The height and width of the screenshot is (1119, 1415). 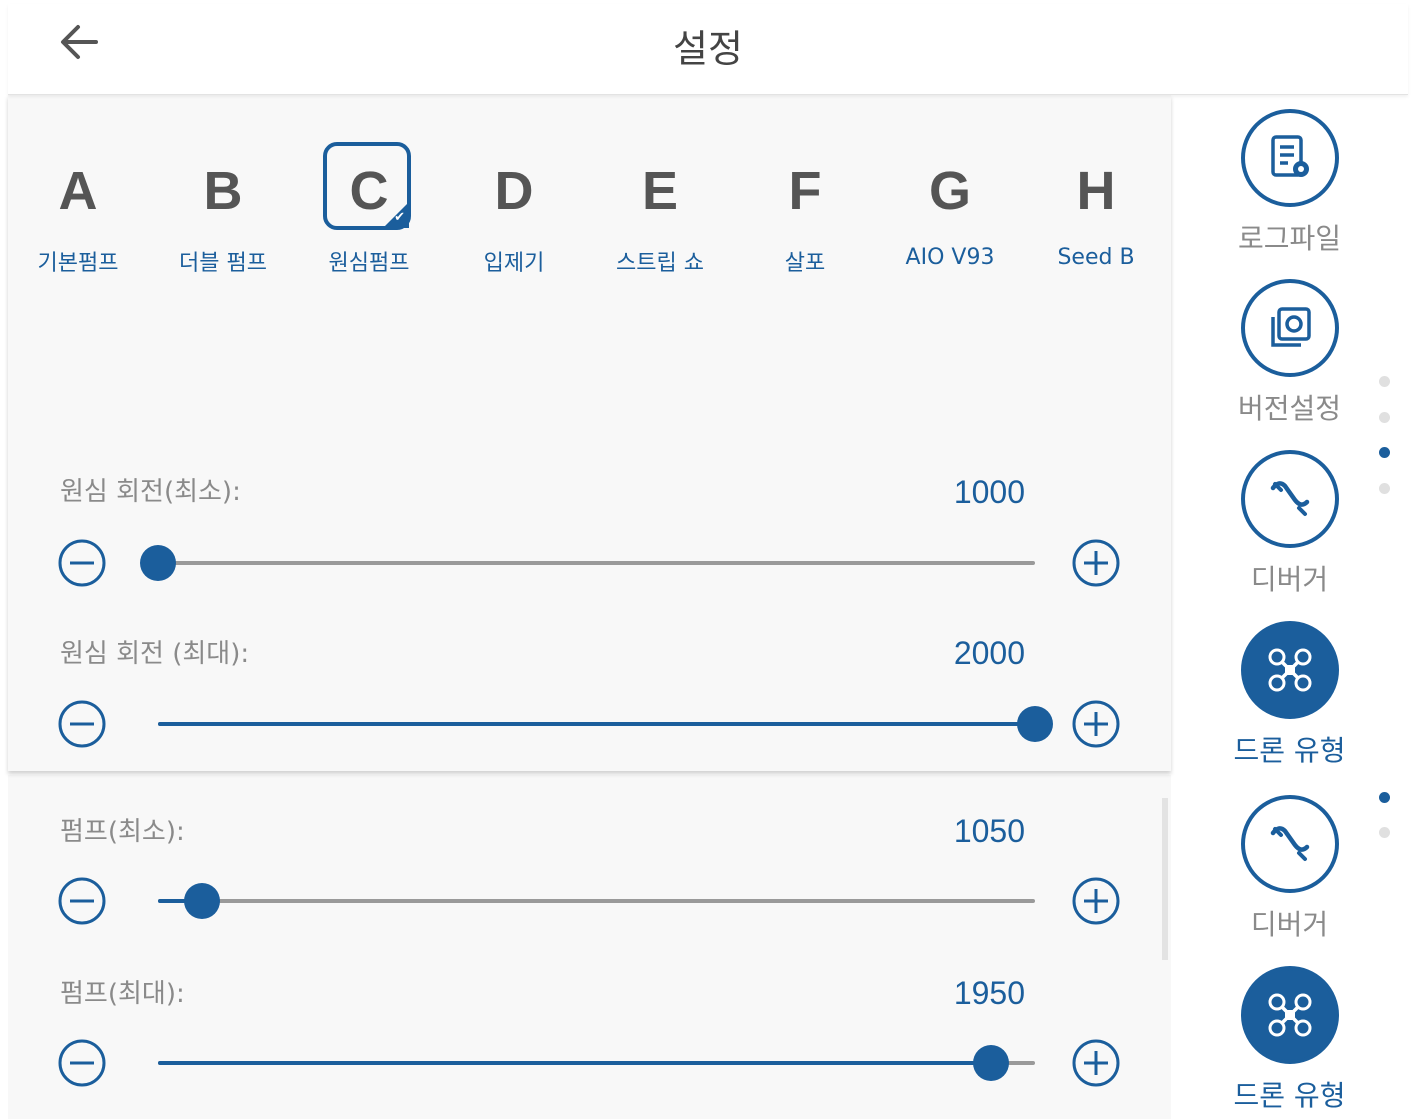 What do you see at coordinates (1289, 408) in the screenshot?
I see `menu-label: 버전설정` at bounding box center [1289, 408].